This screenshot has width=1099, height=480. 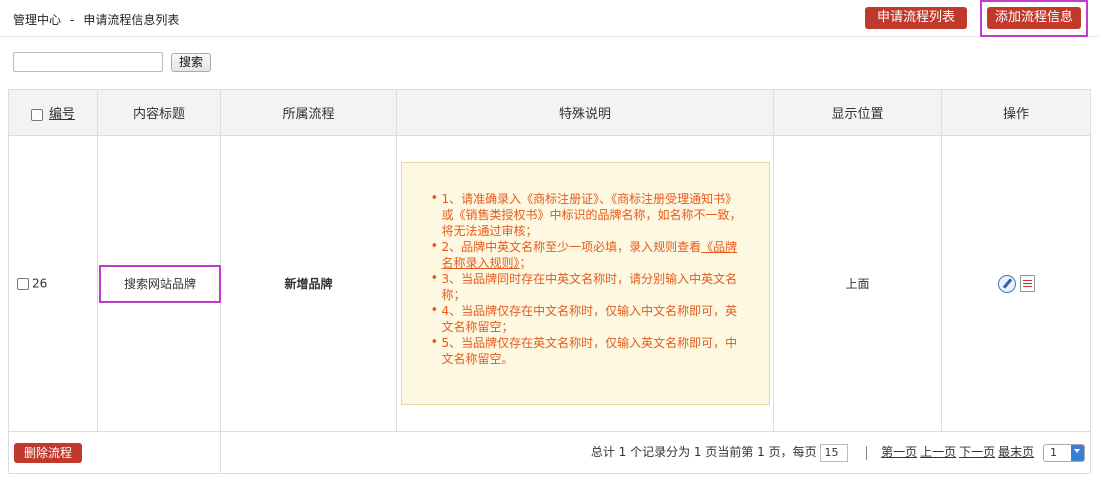 I want to click on search-input, so click(x=88, y=62).